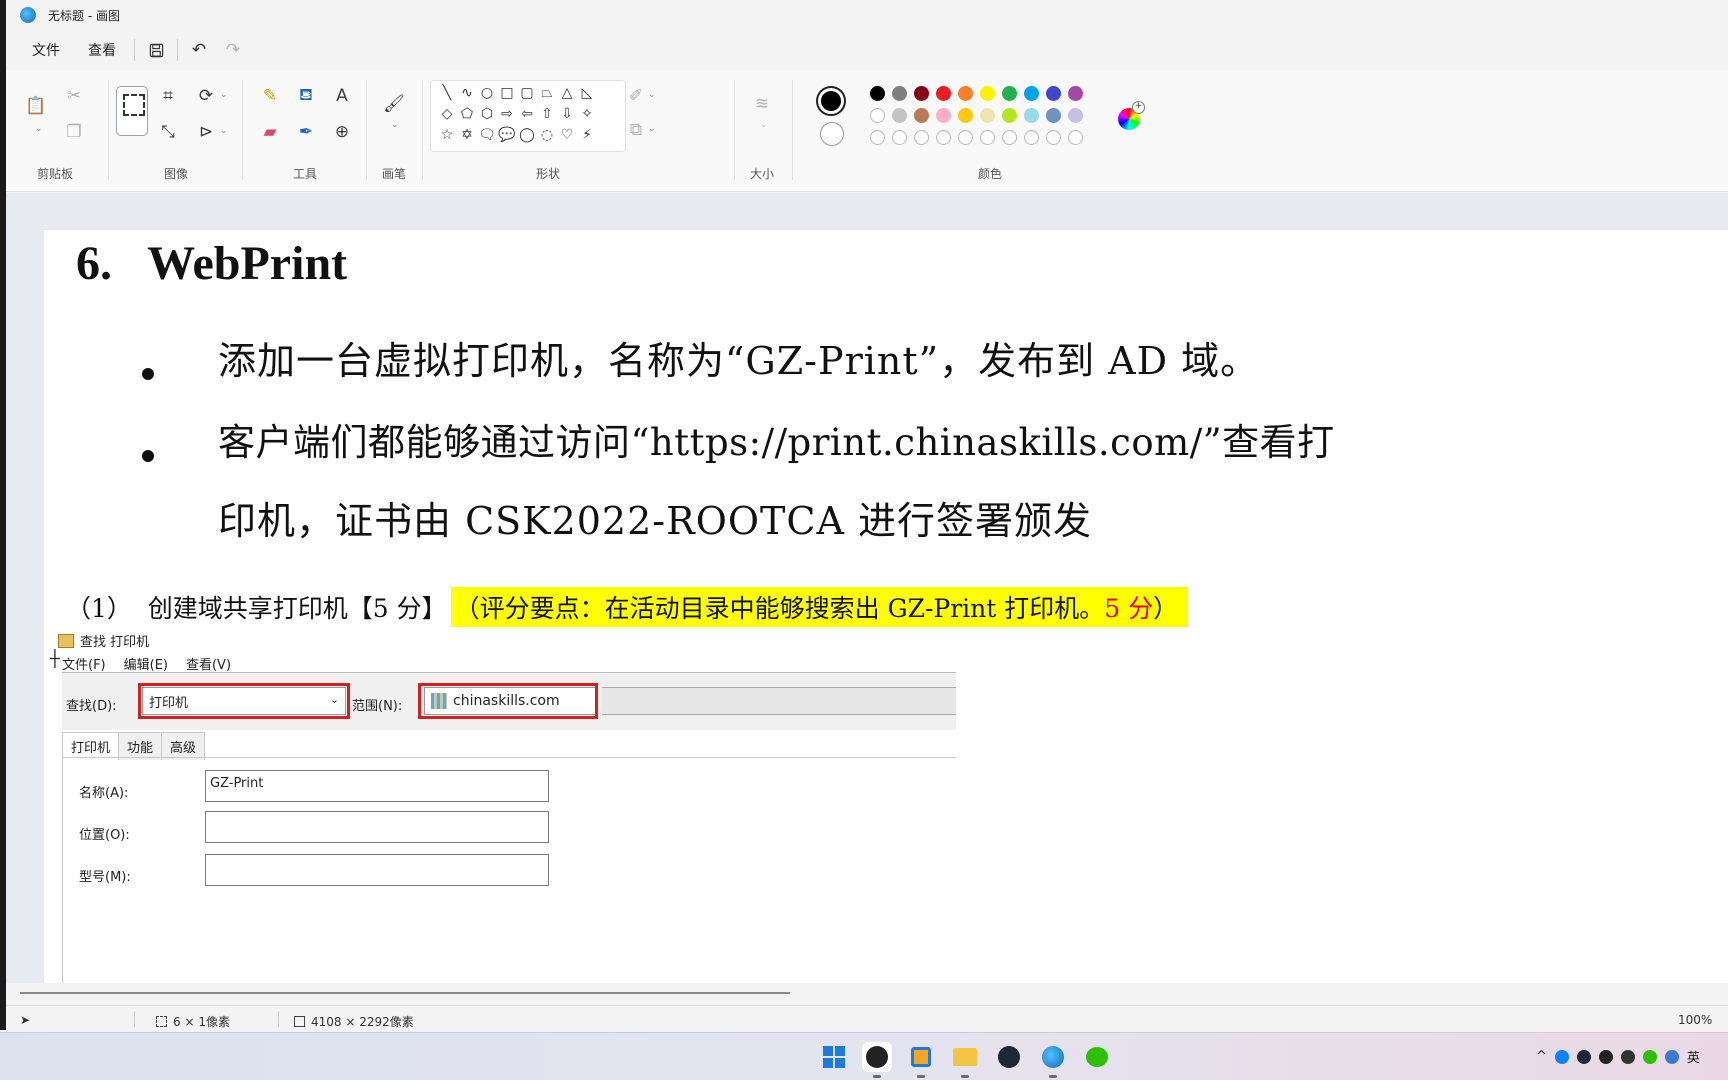 The width and height of the screenshot is (1728, 1080). Describe the element at coordinates (233, 50) in the screenshot. I see `redo-icon: ↷` at that location.